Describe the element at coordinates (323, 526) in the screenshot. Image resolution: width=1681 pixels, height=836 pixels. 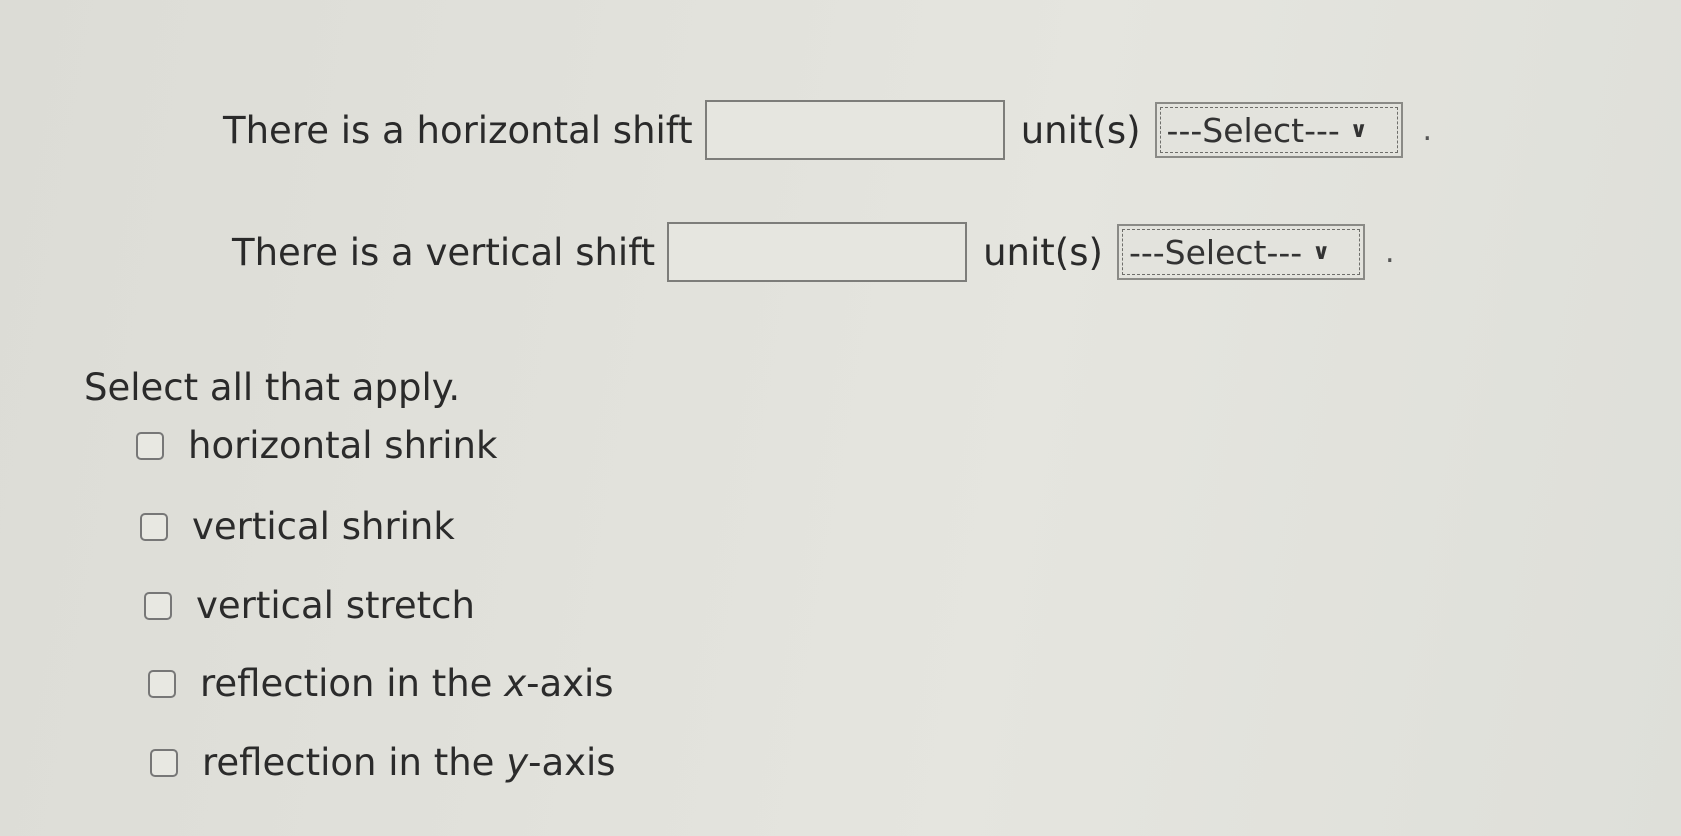
I see `option-label: vertical shrink` at that location.